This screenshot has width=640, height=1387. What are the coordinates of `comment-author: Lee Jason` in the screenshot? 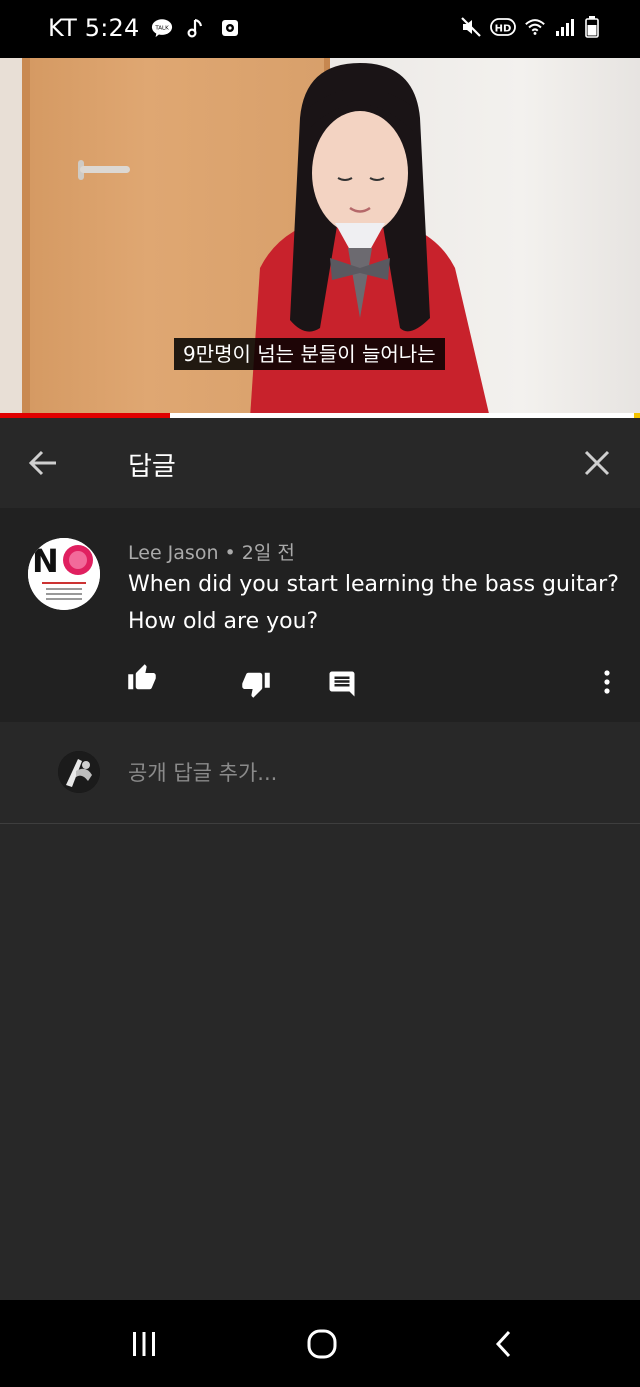 It's located at (173, 553).